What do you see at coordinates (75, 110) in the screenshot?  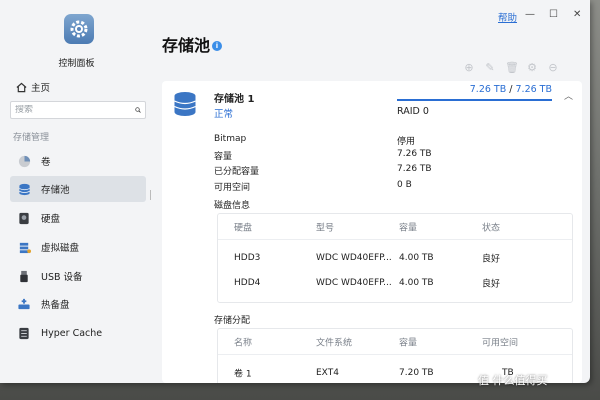 I see `search-input` at bounding box center [75, 110].